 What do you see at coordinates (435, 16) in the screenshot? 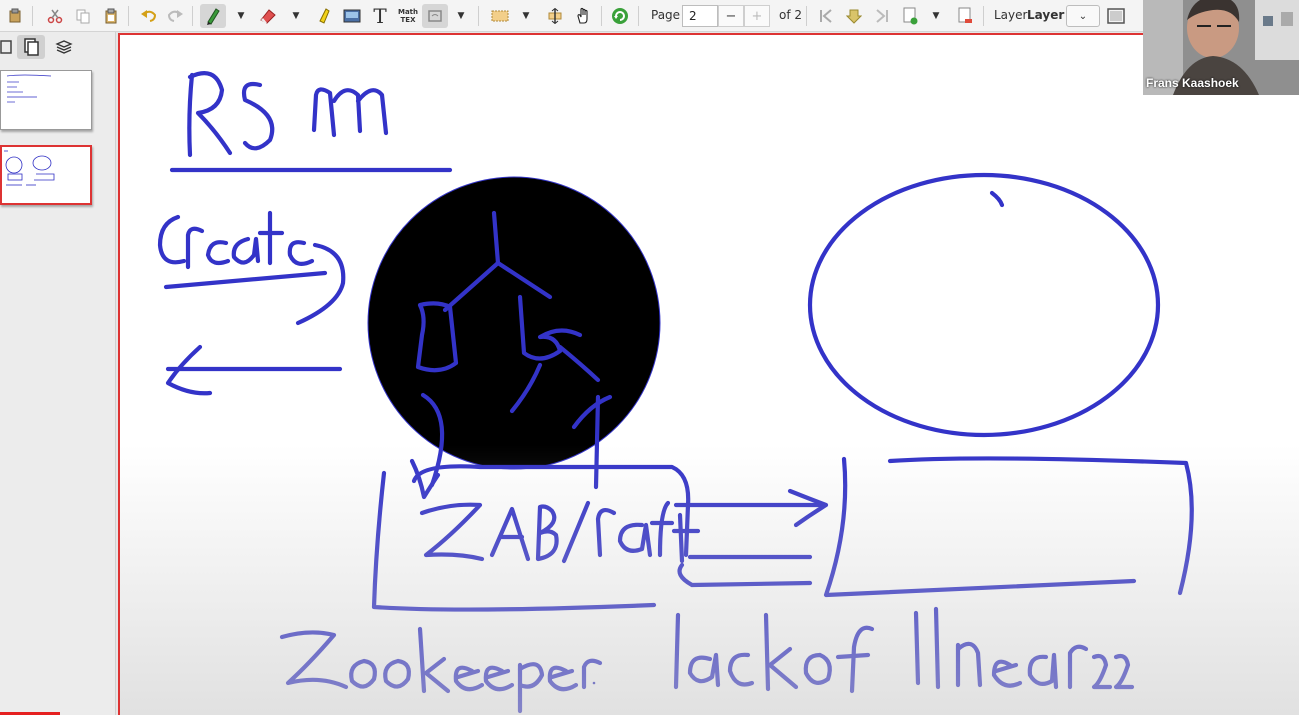
I see `shape-recognizer-icon` at bounding box center [435, 16].